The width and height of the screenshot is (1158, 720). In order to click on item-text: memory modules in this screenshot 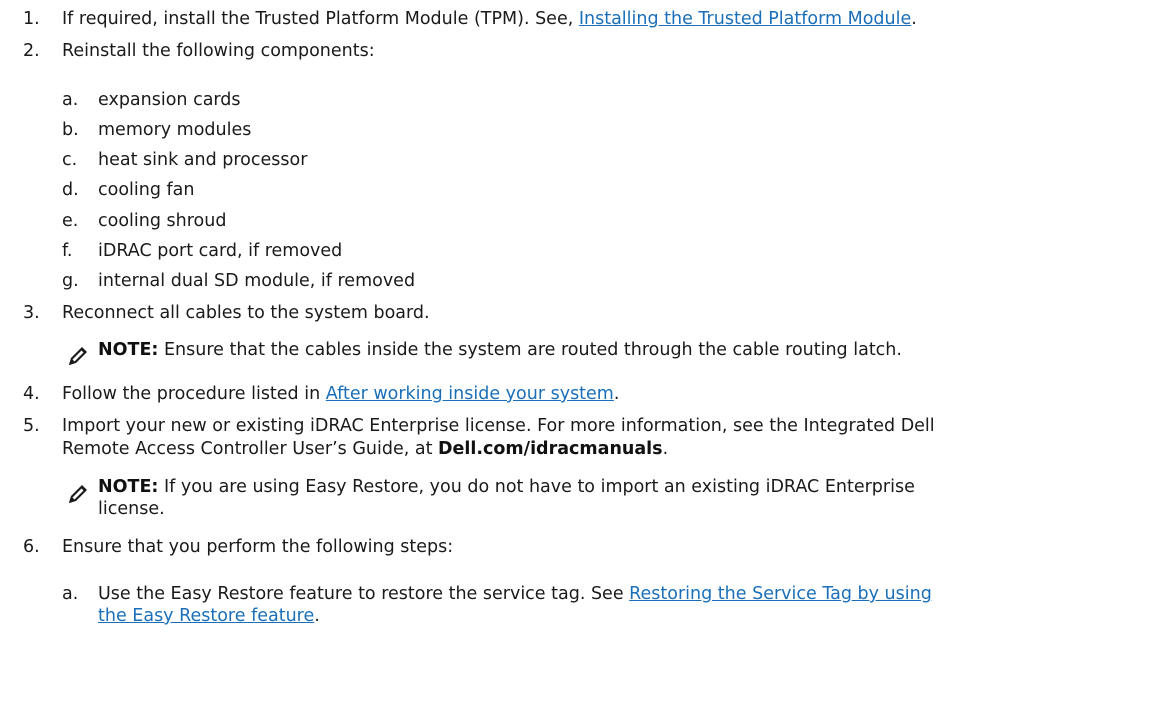, I will do `click(175, 130)`.